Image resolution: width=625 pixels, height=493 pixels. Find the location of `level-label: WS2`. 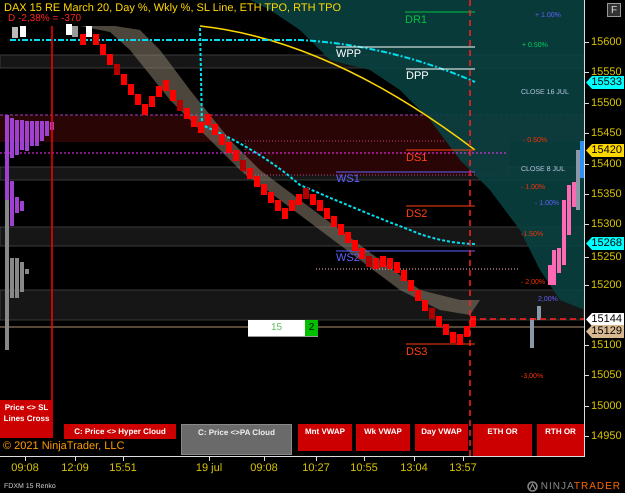

level-label: WS2 is located at coordinates (348, 258).